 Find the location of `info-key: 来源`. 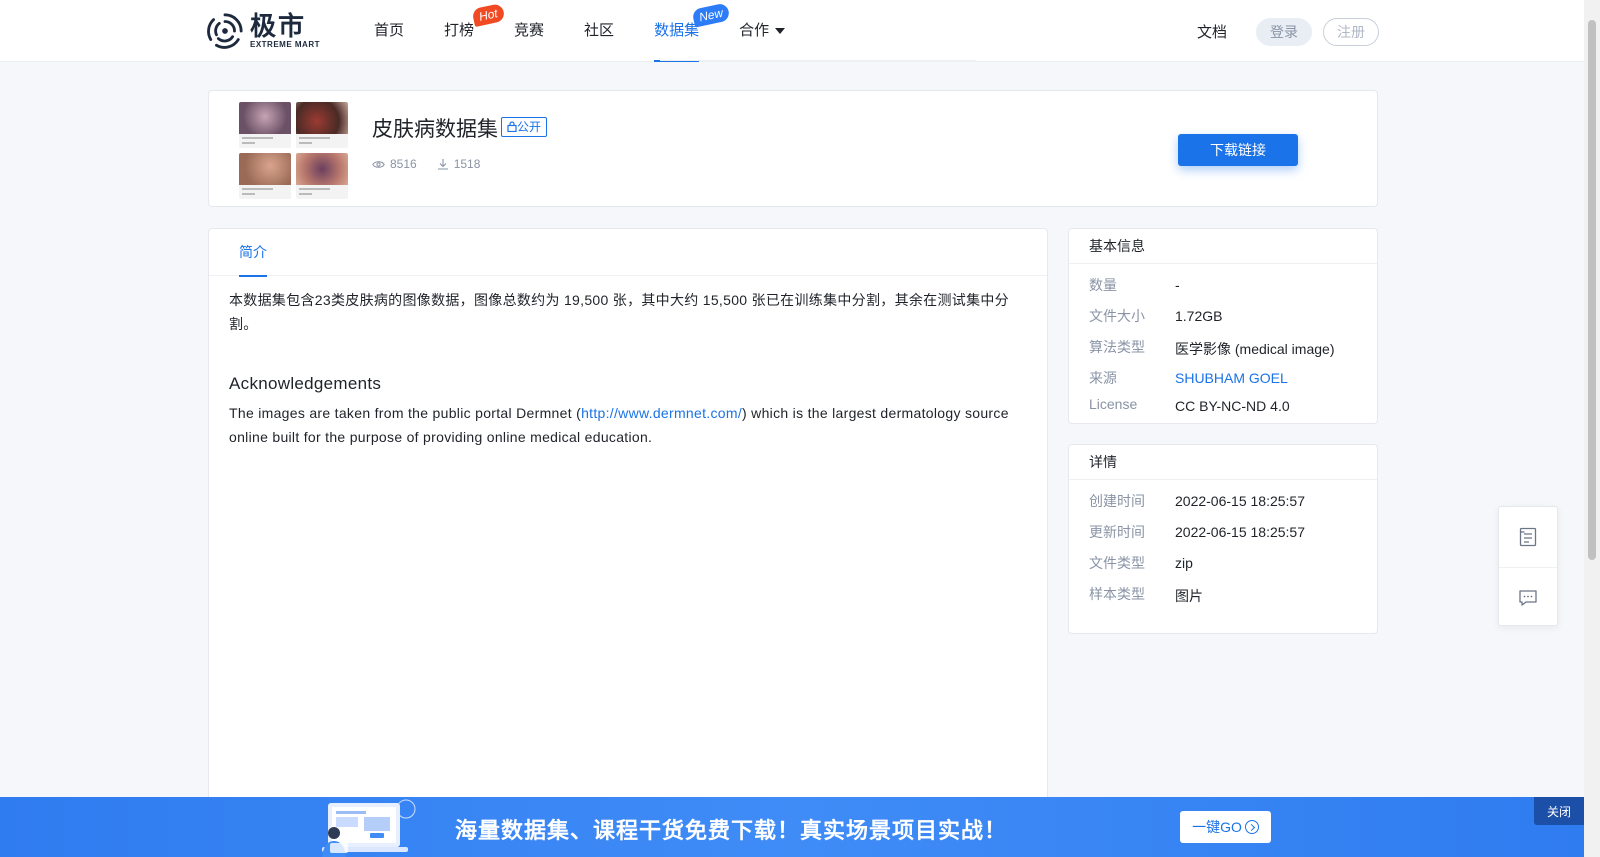

info-key: 来源 is located at coordinates (1103, 378).